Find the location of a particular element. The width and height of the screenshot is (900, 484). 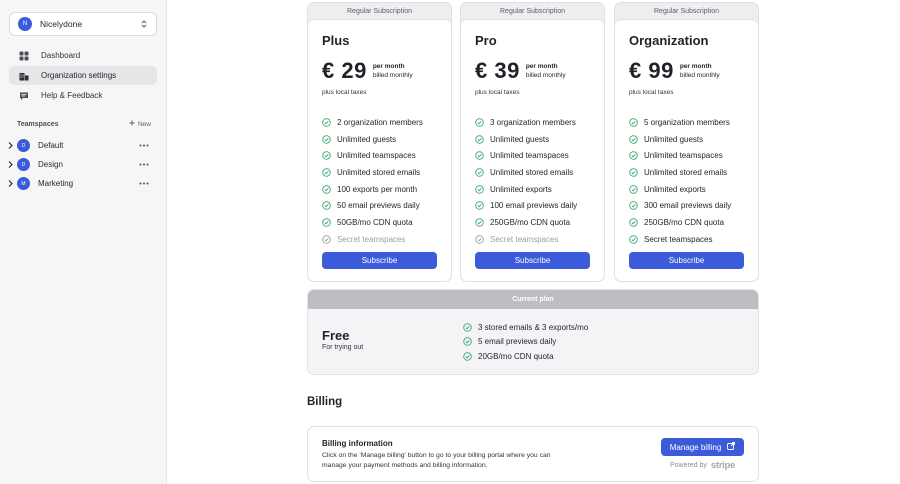

plan-name: Pro is located at coordinates (486, 40).